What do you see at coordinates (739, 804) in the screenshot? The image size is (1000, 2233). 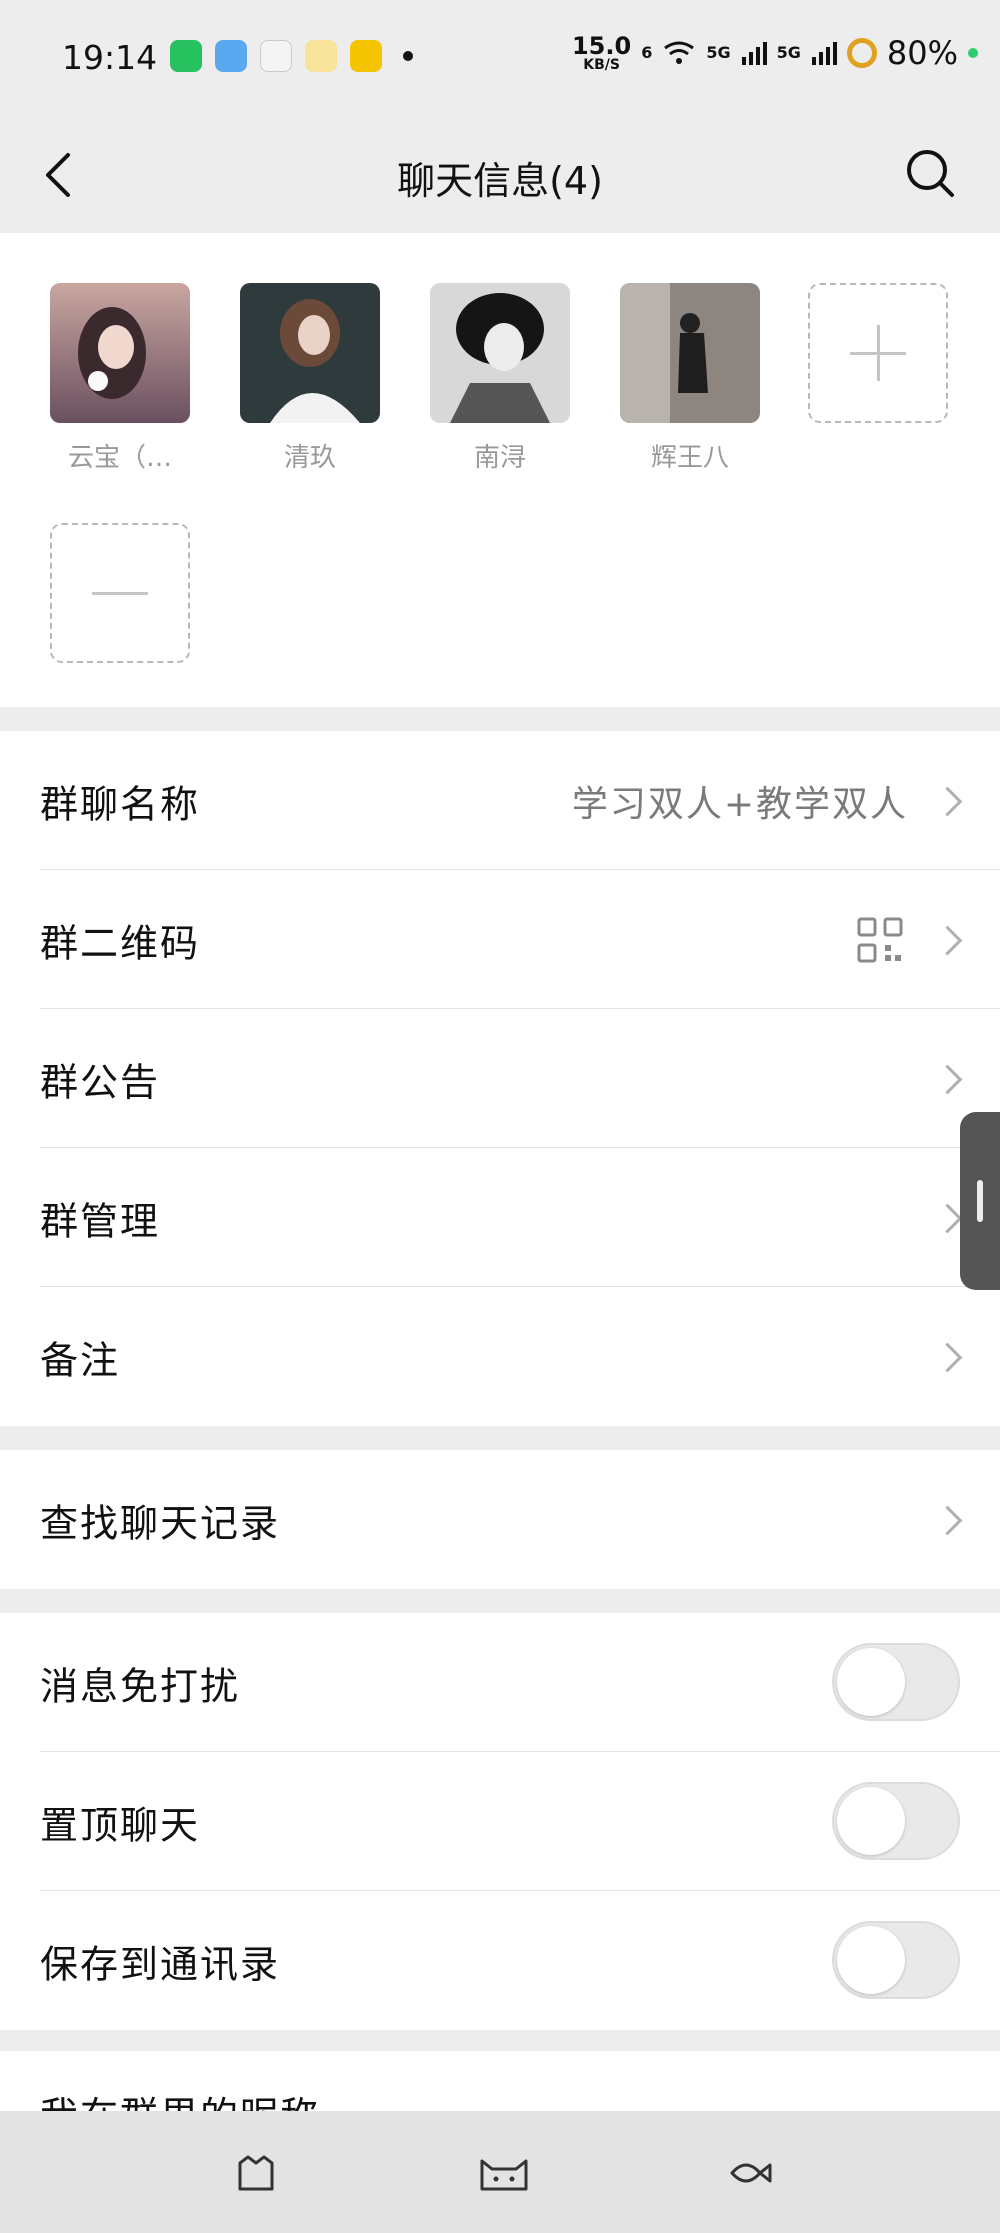 I see `group-name-value: 学习双人+教学双人` at bounding box center [739, 804].